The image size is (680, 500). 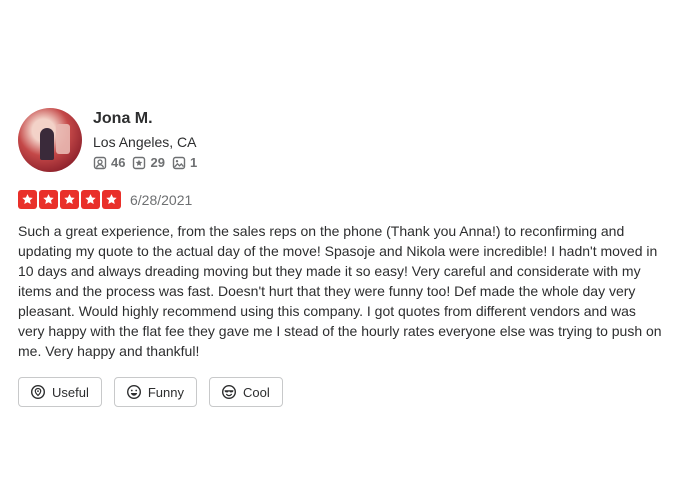 I want to click on rating-row: 6/28/2021, so click(x=340, y=199).